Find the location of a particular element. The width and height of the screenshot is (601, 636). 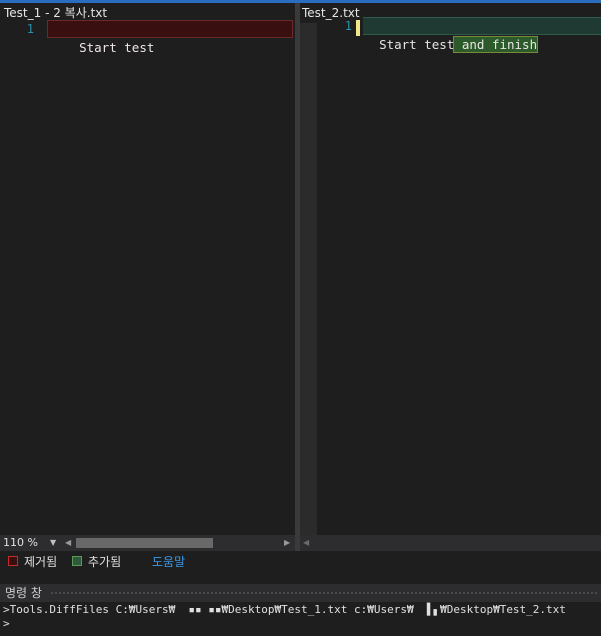

diff-legend: 제거됨 추가됨 도움말 is located at coordinates (300, 562).